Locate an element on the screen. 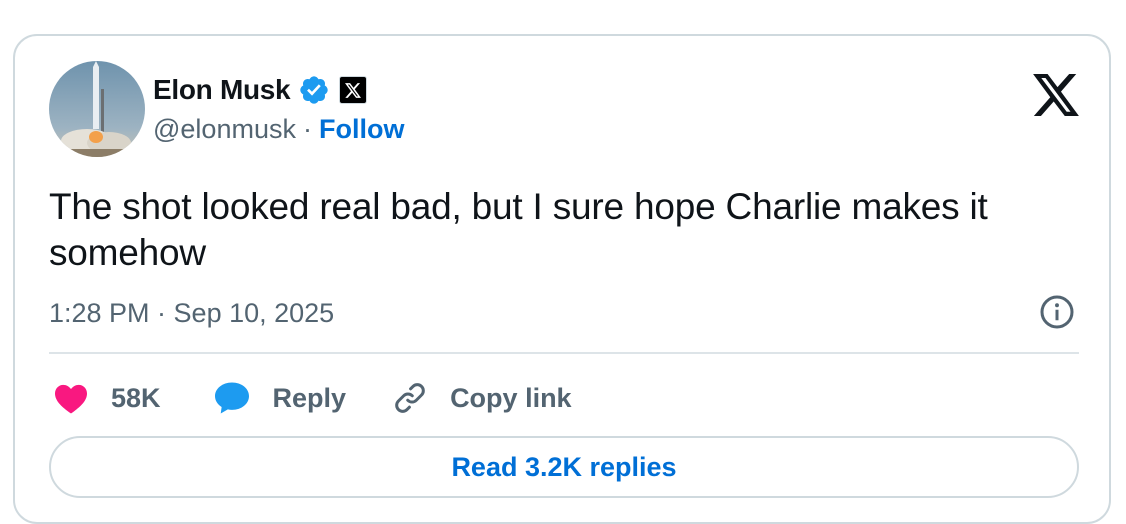 The width and height of the screenshot is (1126, 524). reply-bubble-icon is located at coordinates (231, 398).